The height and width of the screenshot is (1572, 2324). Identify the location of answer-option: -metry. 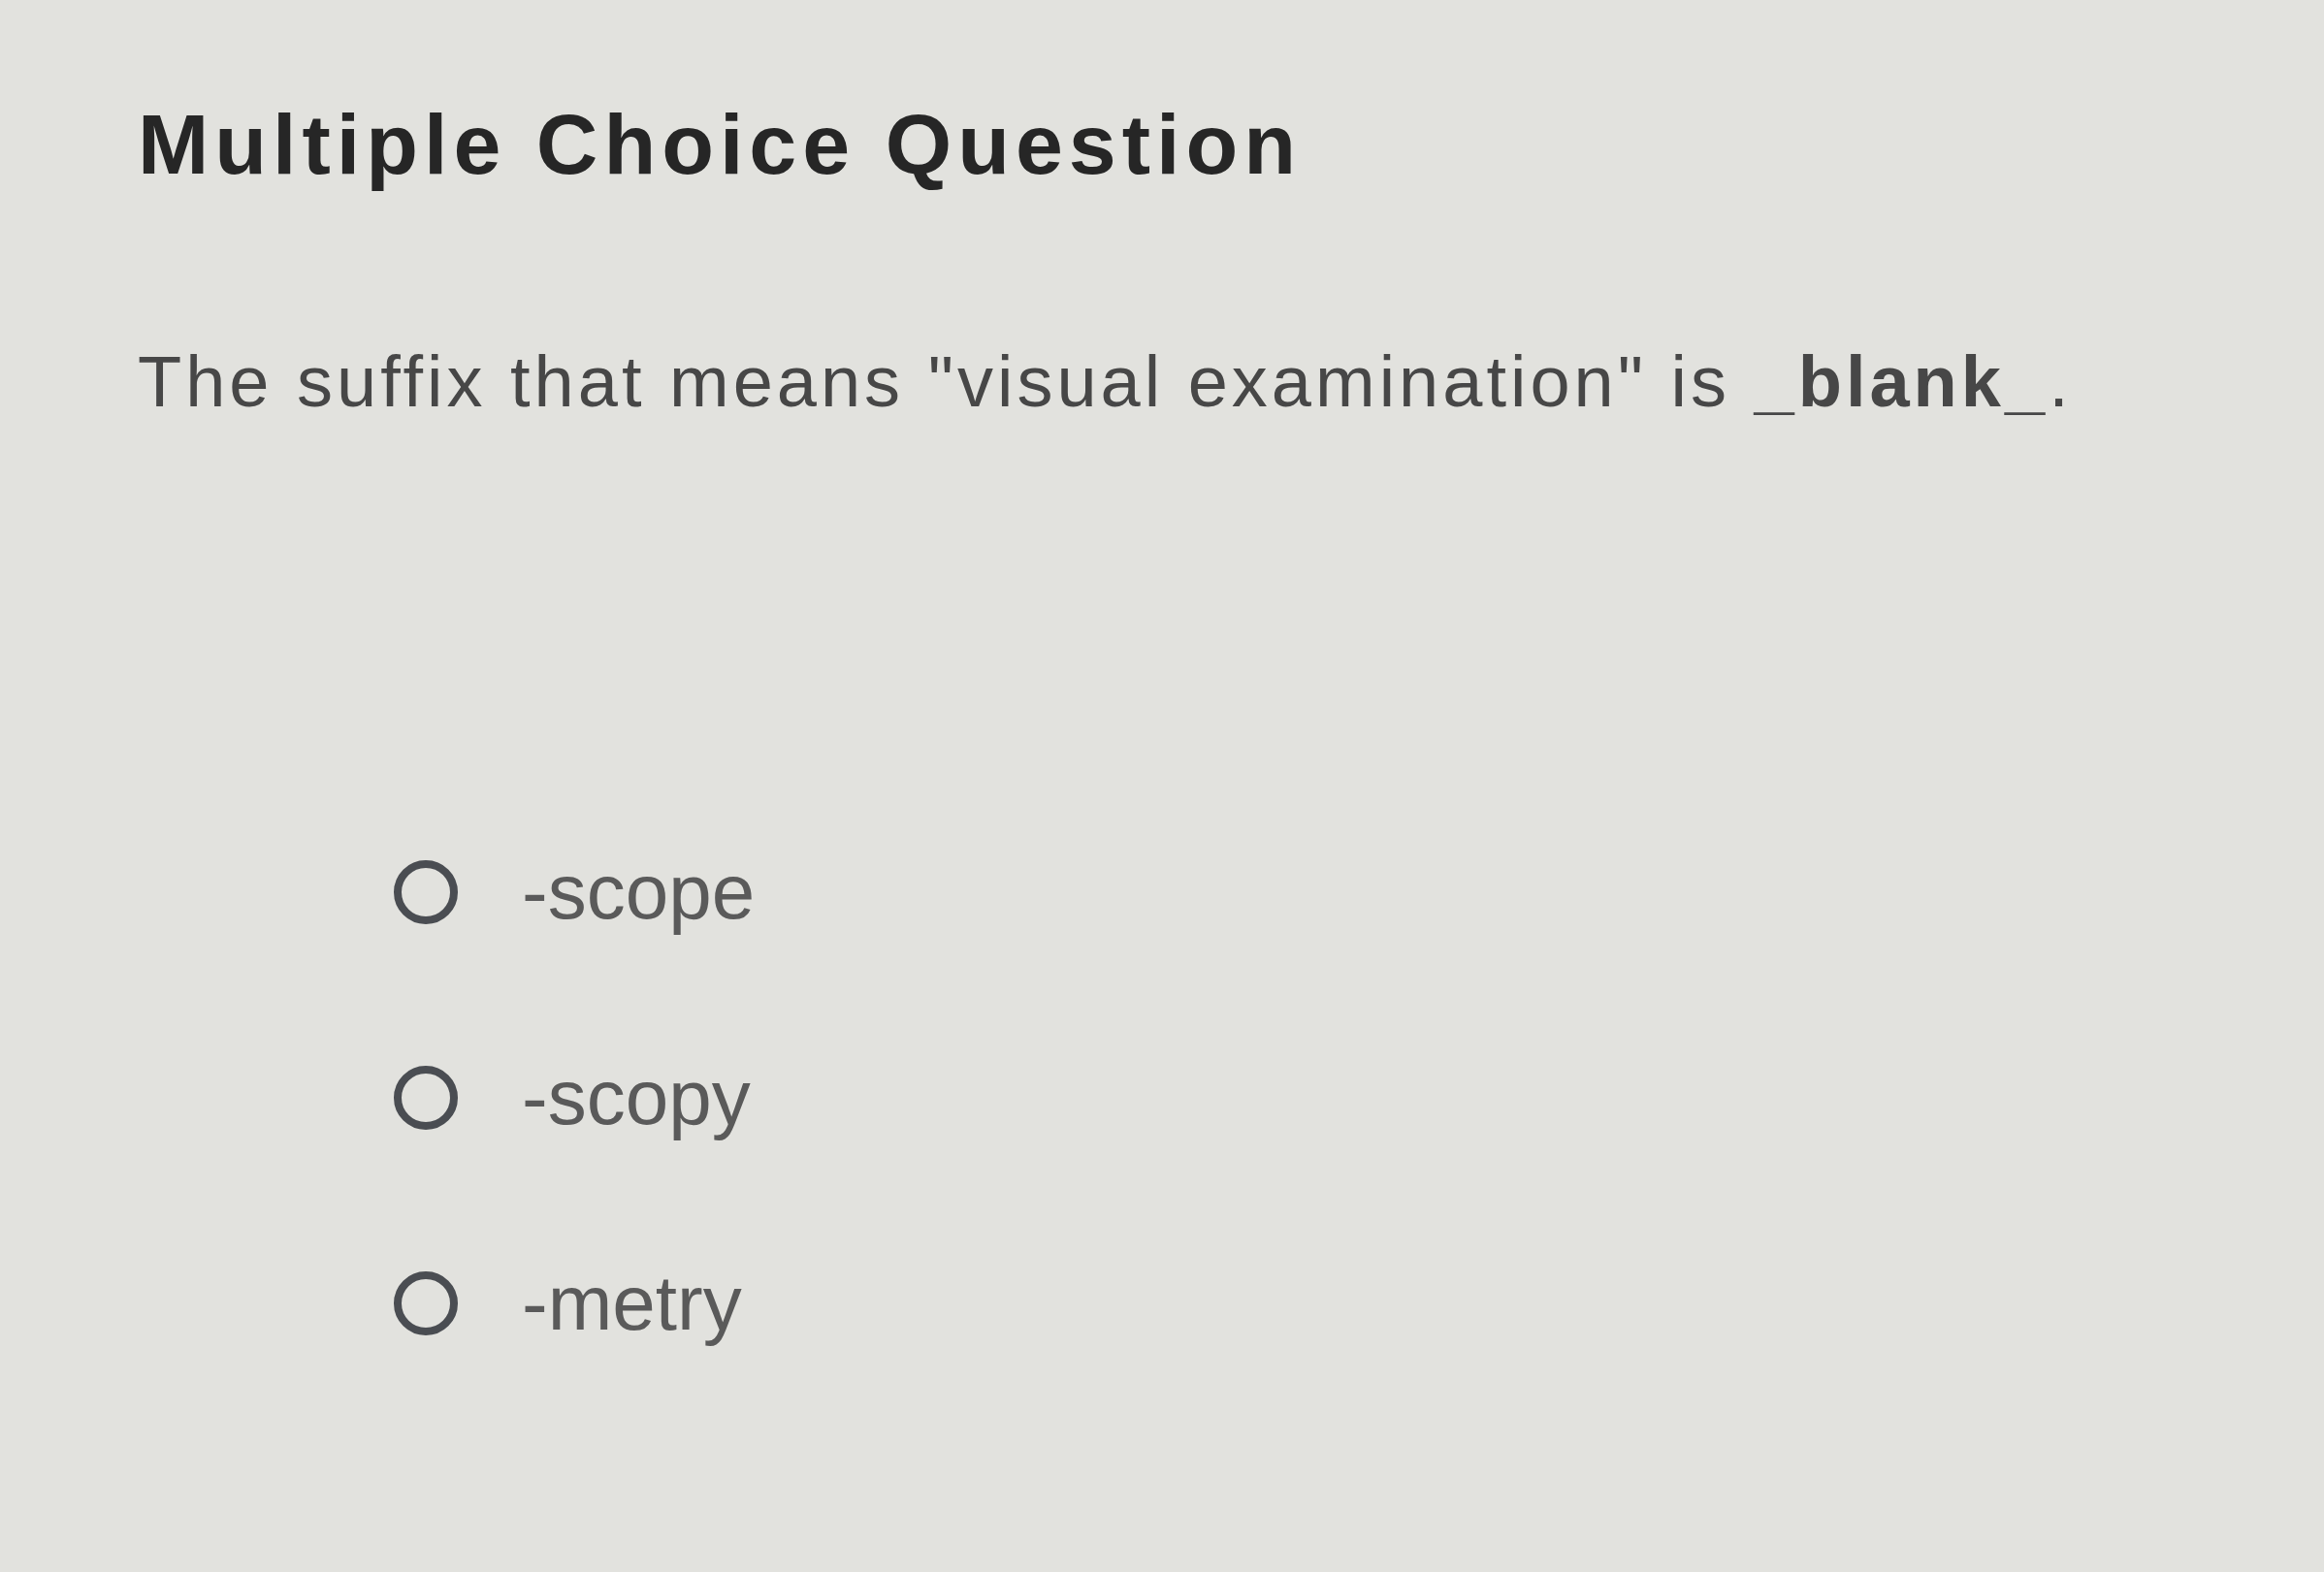
(632, 1304).